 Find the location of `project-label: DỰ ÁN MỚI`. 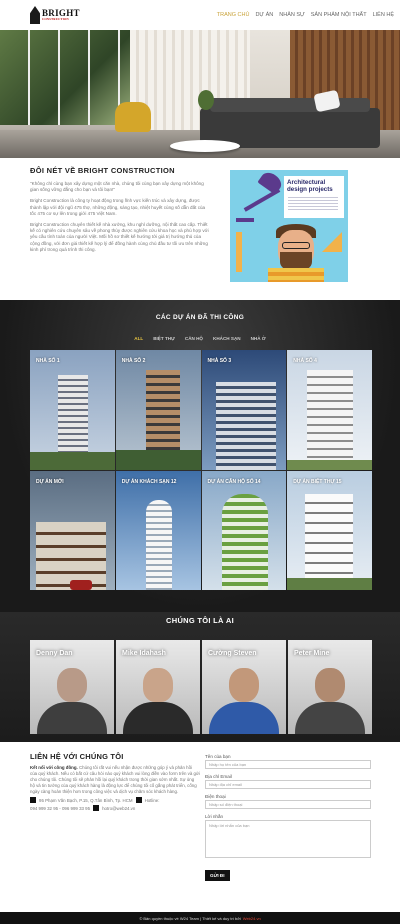

project-label: DỰ ÁN MỚI is located at coordinates (50, 481).